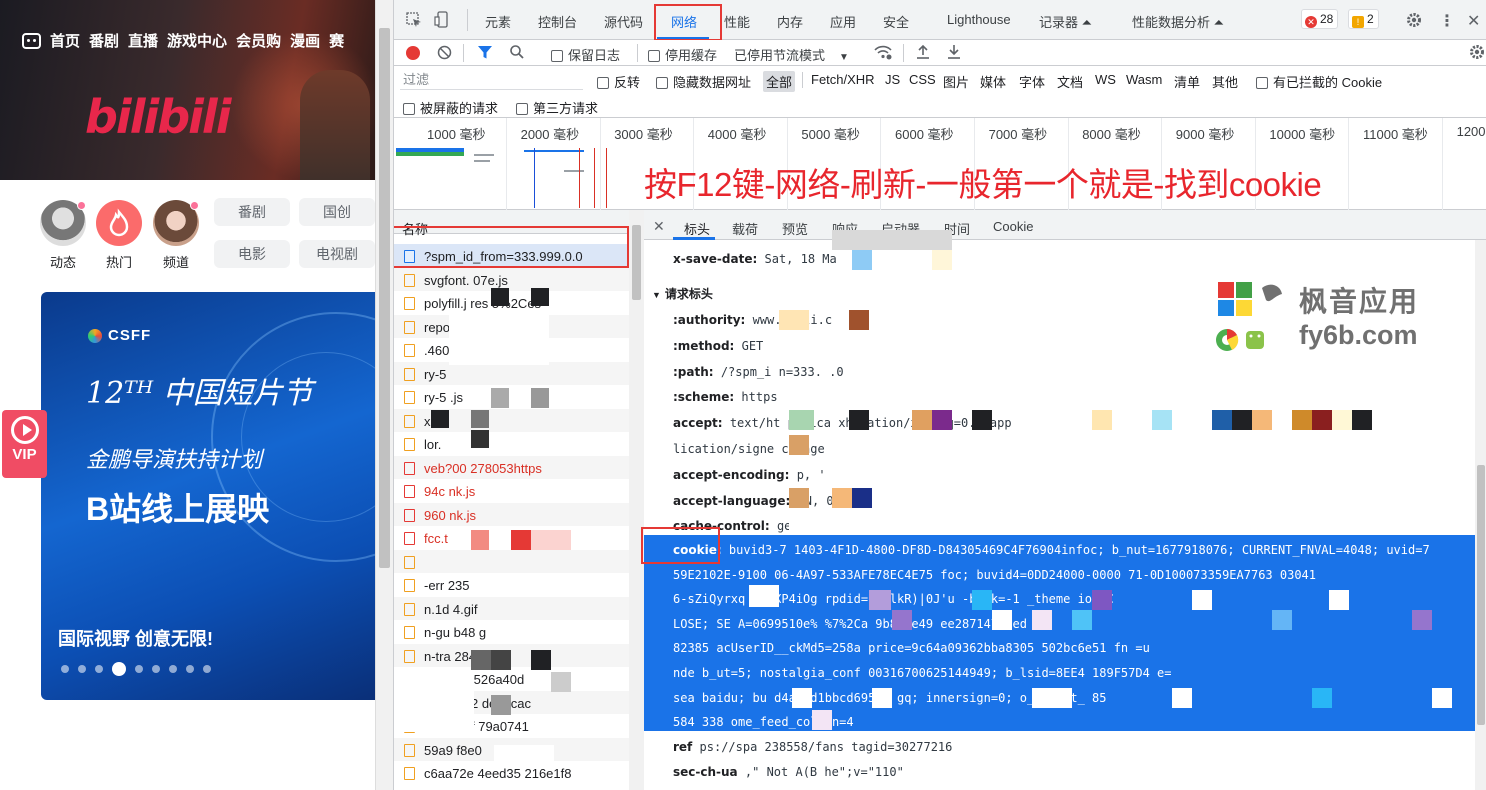  I want to click on nav-events: 赛, so click(336, 40).